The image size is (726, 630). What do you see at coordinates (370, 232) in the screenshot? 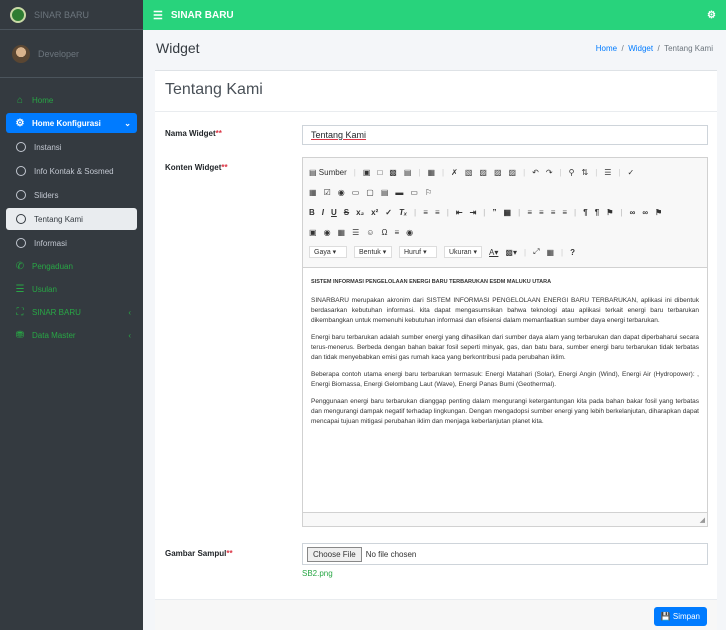
I see `smiley-icon: ☺` at bounding box center [370, 232].